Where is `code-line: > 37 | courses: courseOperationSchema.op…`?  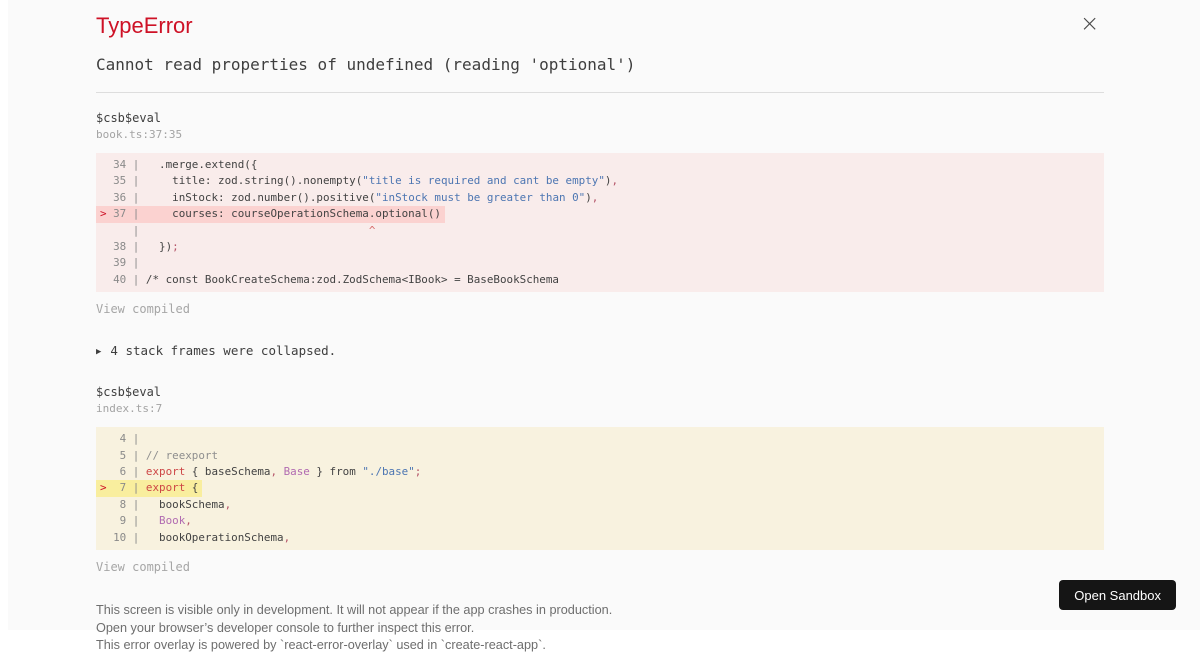 code-line: > 37 | courses: courseOperationSchema.op… is located at coordinates (600, 214).